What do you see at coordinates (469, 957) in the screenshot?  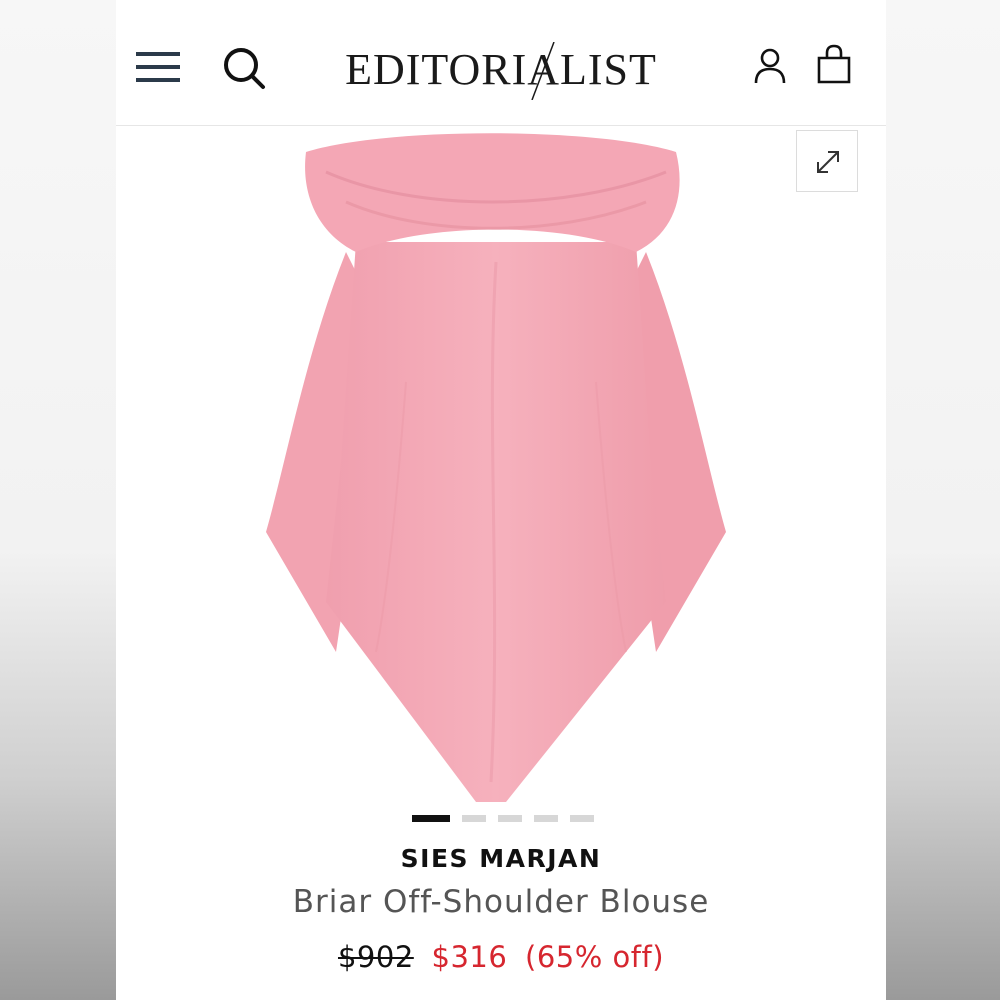 I see `sale-price: $316` at bounding box center [469, 957].